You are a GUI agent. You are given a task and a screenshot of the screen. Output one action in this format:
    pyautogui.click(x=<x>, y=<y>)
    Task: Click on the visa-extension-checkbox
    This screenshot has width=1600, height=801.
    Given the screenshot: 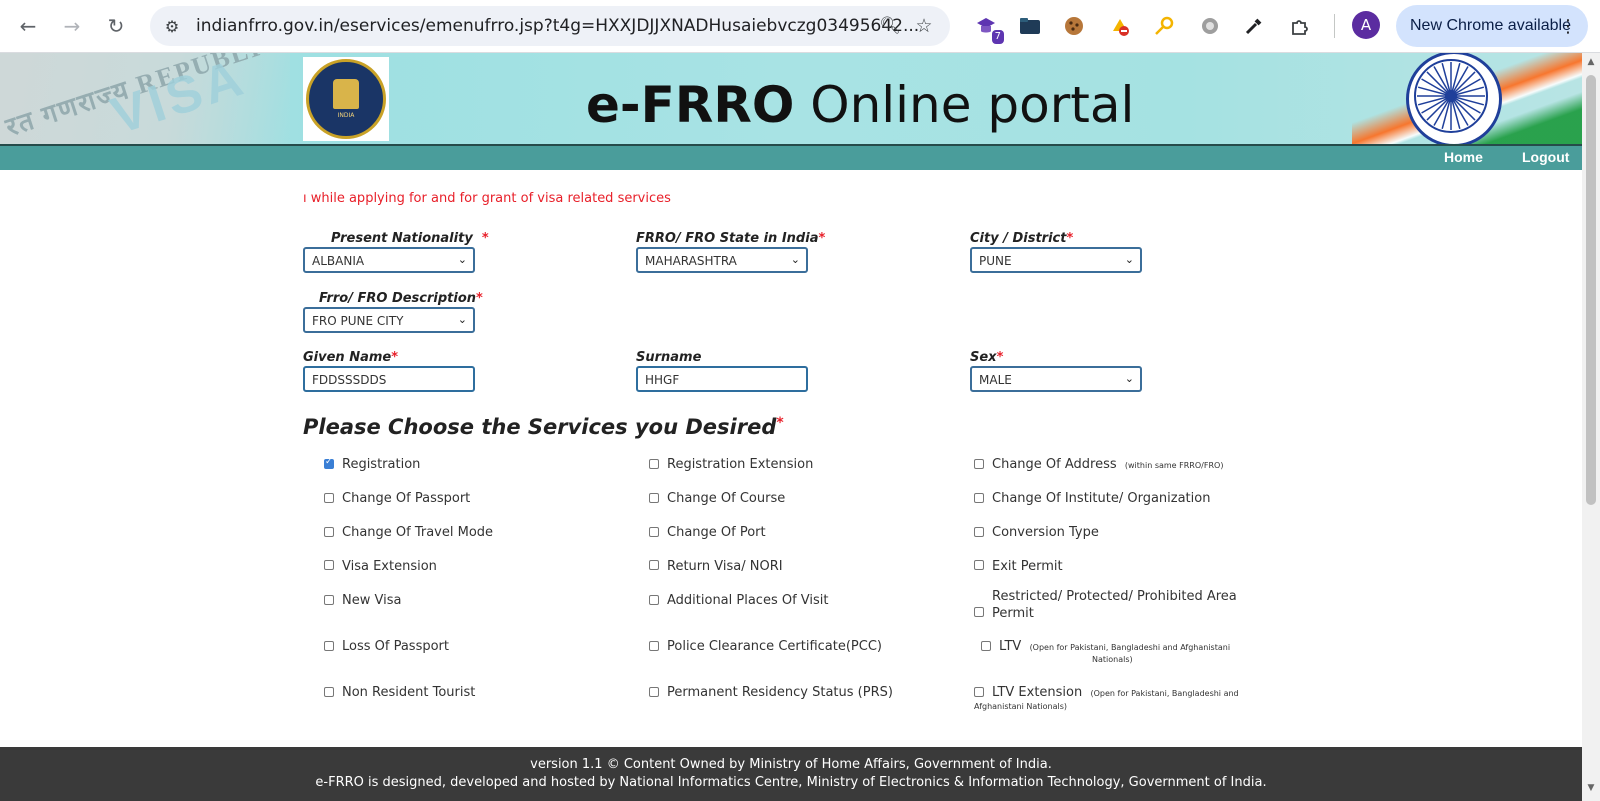 What is the action you would take?
    pyautogui.click(x=329, y=565)
    